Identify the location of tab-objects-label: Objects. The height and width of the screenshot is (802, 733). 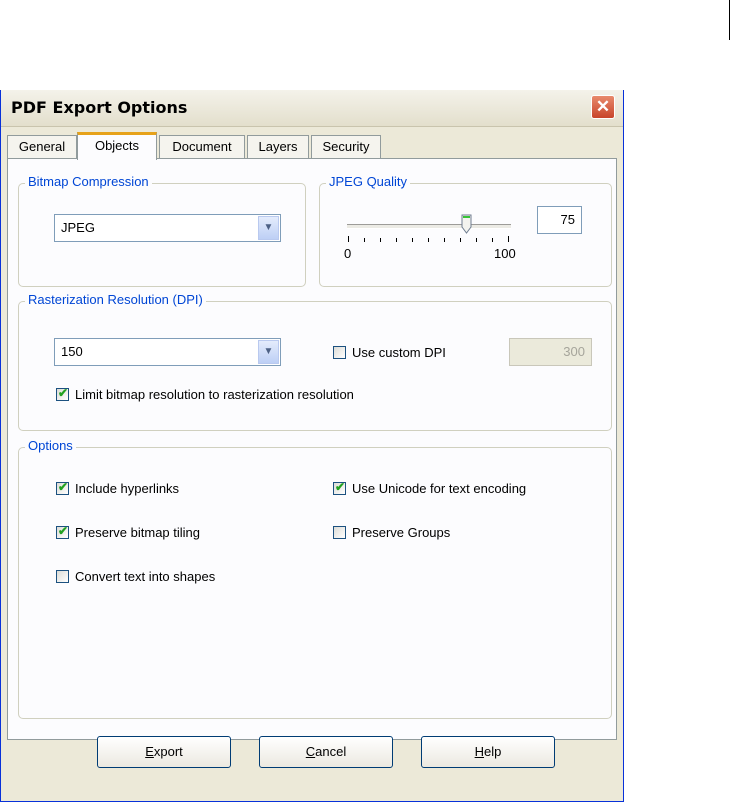
(117, 145).